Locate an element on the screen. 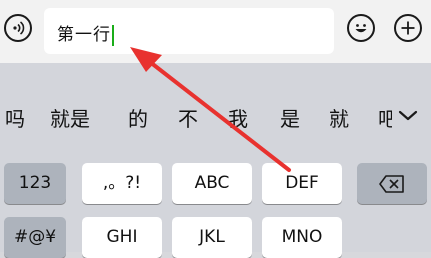 The image size is (431, 258). key-123: 123 is located at coordinates (35, 183).